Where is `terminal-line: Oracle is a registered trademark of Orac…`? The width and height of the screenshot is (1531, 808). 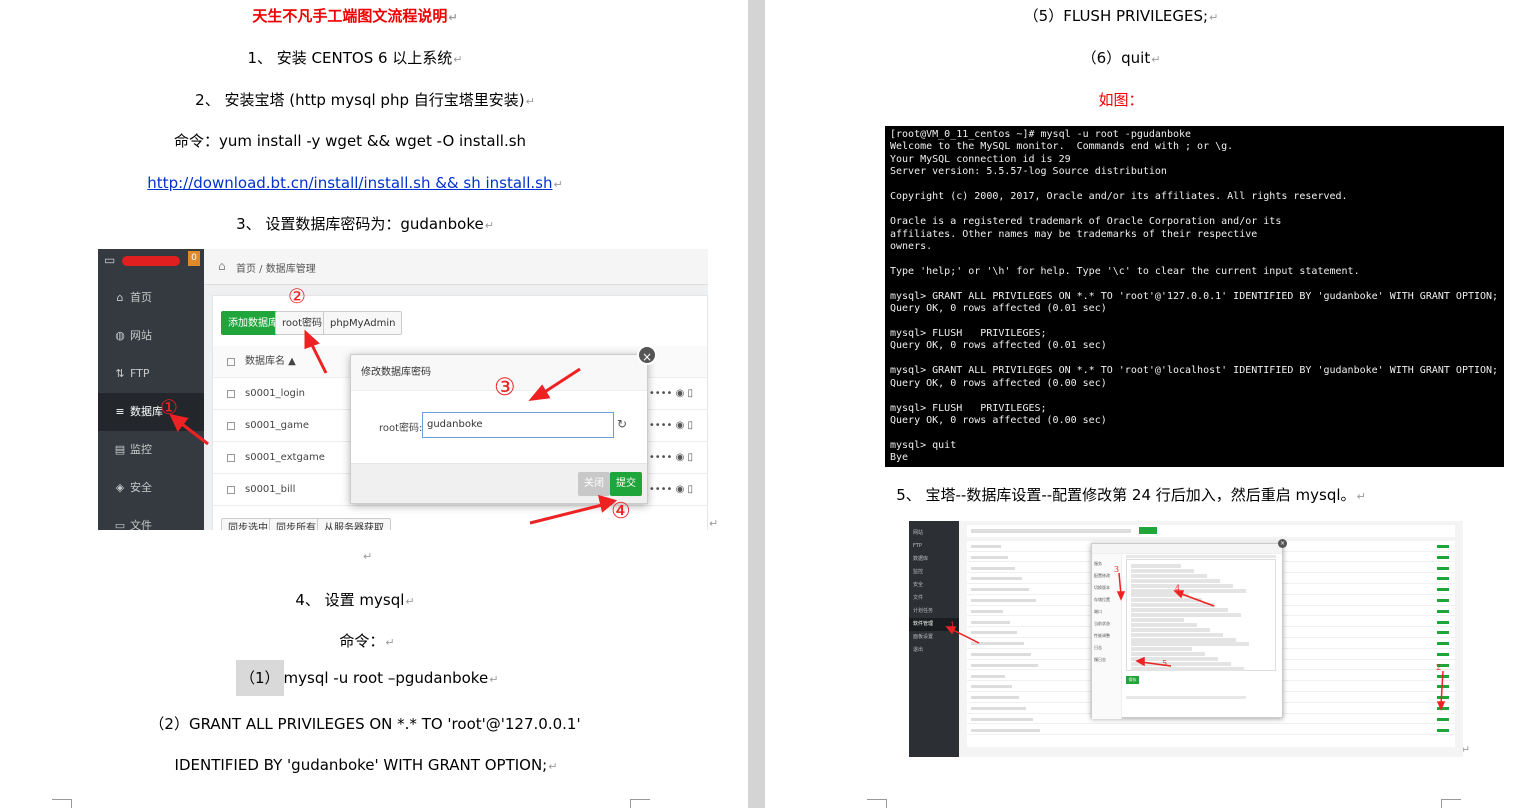 terminal-line: Oracle is a registered trademark of Orac… is located at coordinates (1086, 222).